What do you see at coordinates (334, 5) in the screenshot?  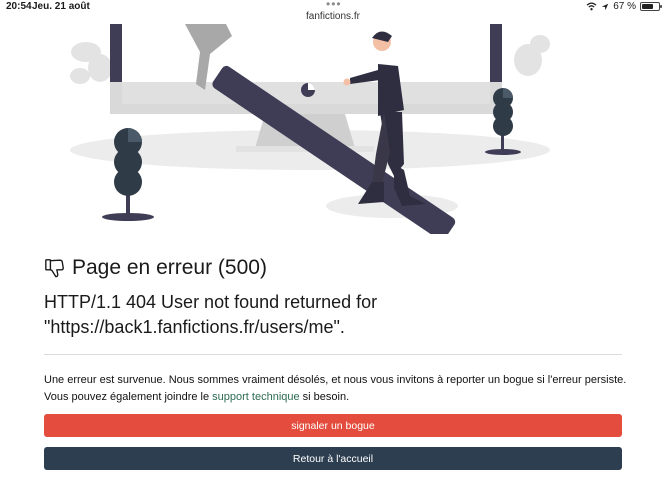 I see `more-dots-icon: •••` at bounding box center [334, 5].